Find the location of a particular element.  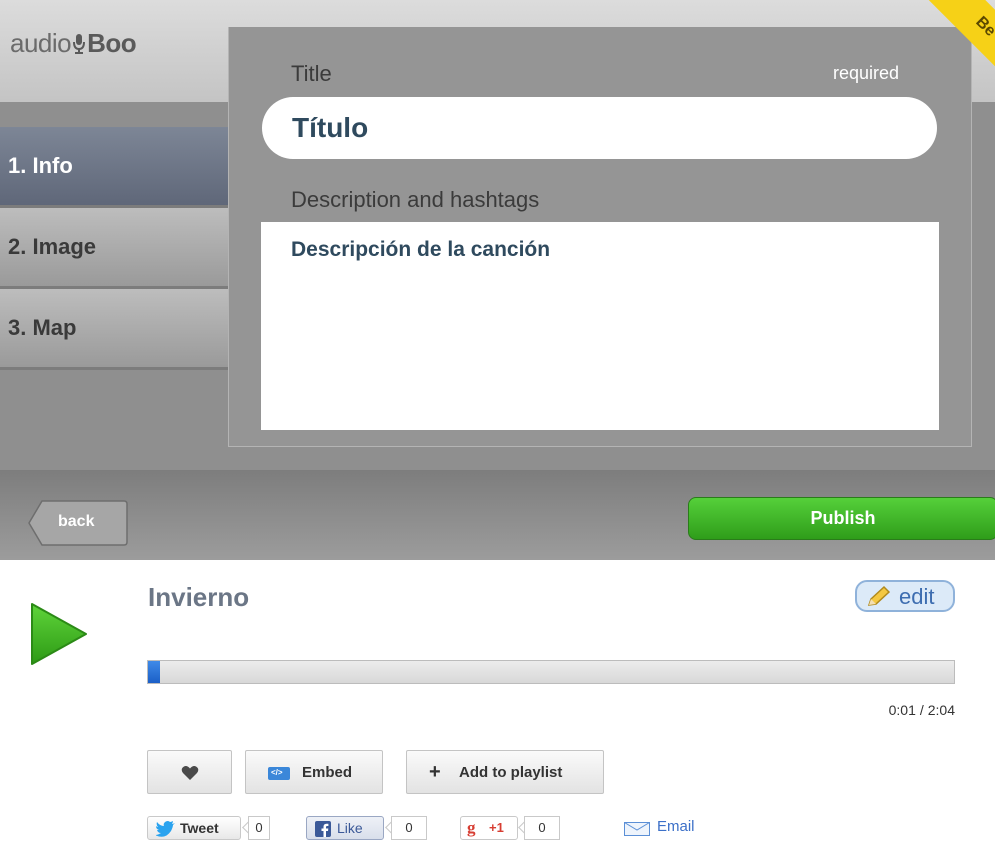

required-label: required is located at coordinates (865, 73).